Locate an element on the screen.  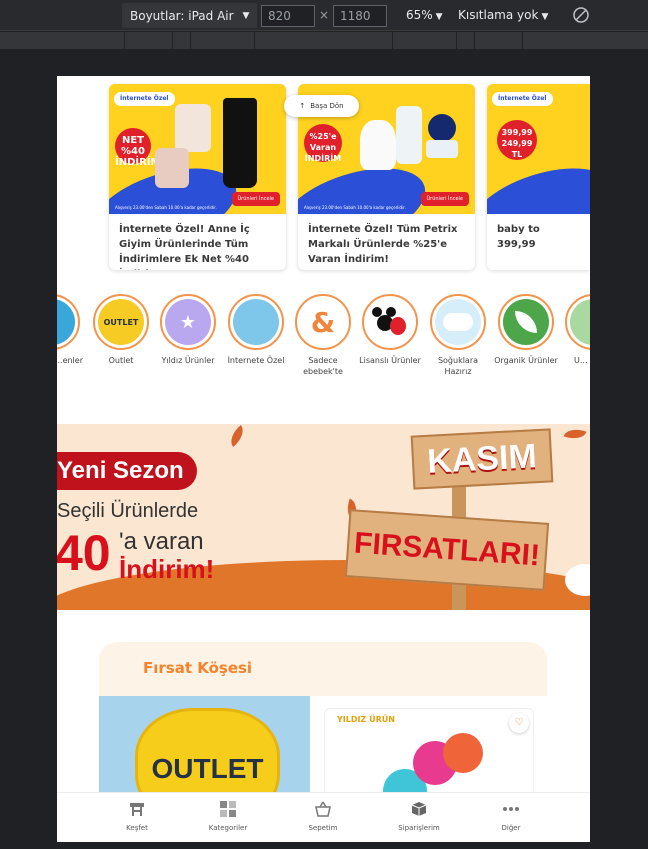
nav-label: Keşfet is located at coordinates (137, 828).